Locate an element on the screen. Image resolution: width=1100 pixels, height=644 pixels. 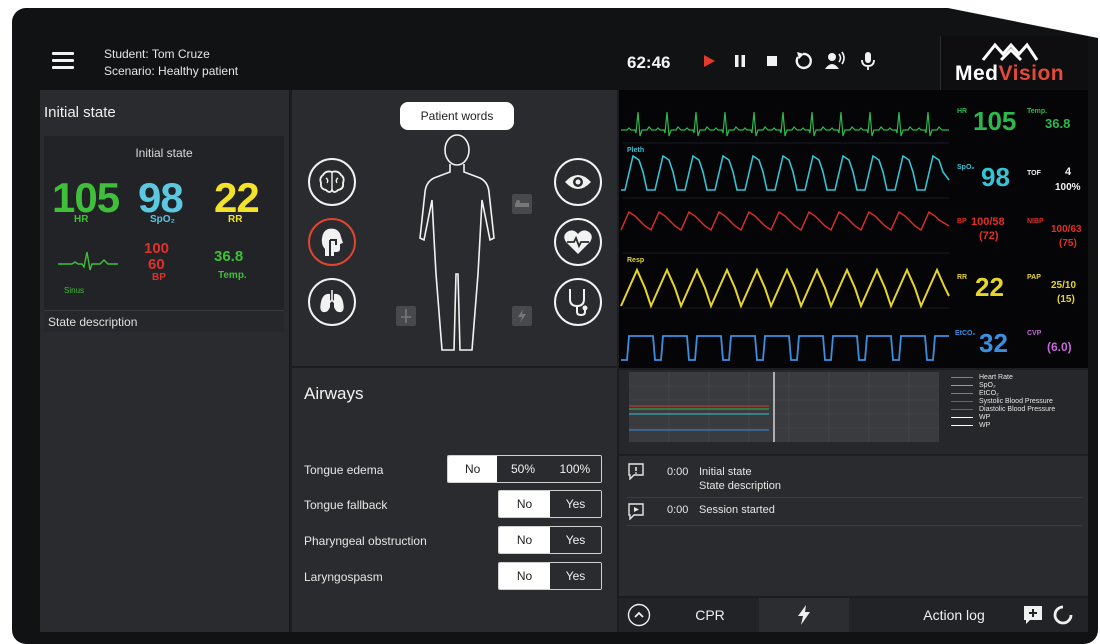
mon-pap-value: 25/10 is located at coordinates (1064, 285).